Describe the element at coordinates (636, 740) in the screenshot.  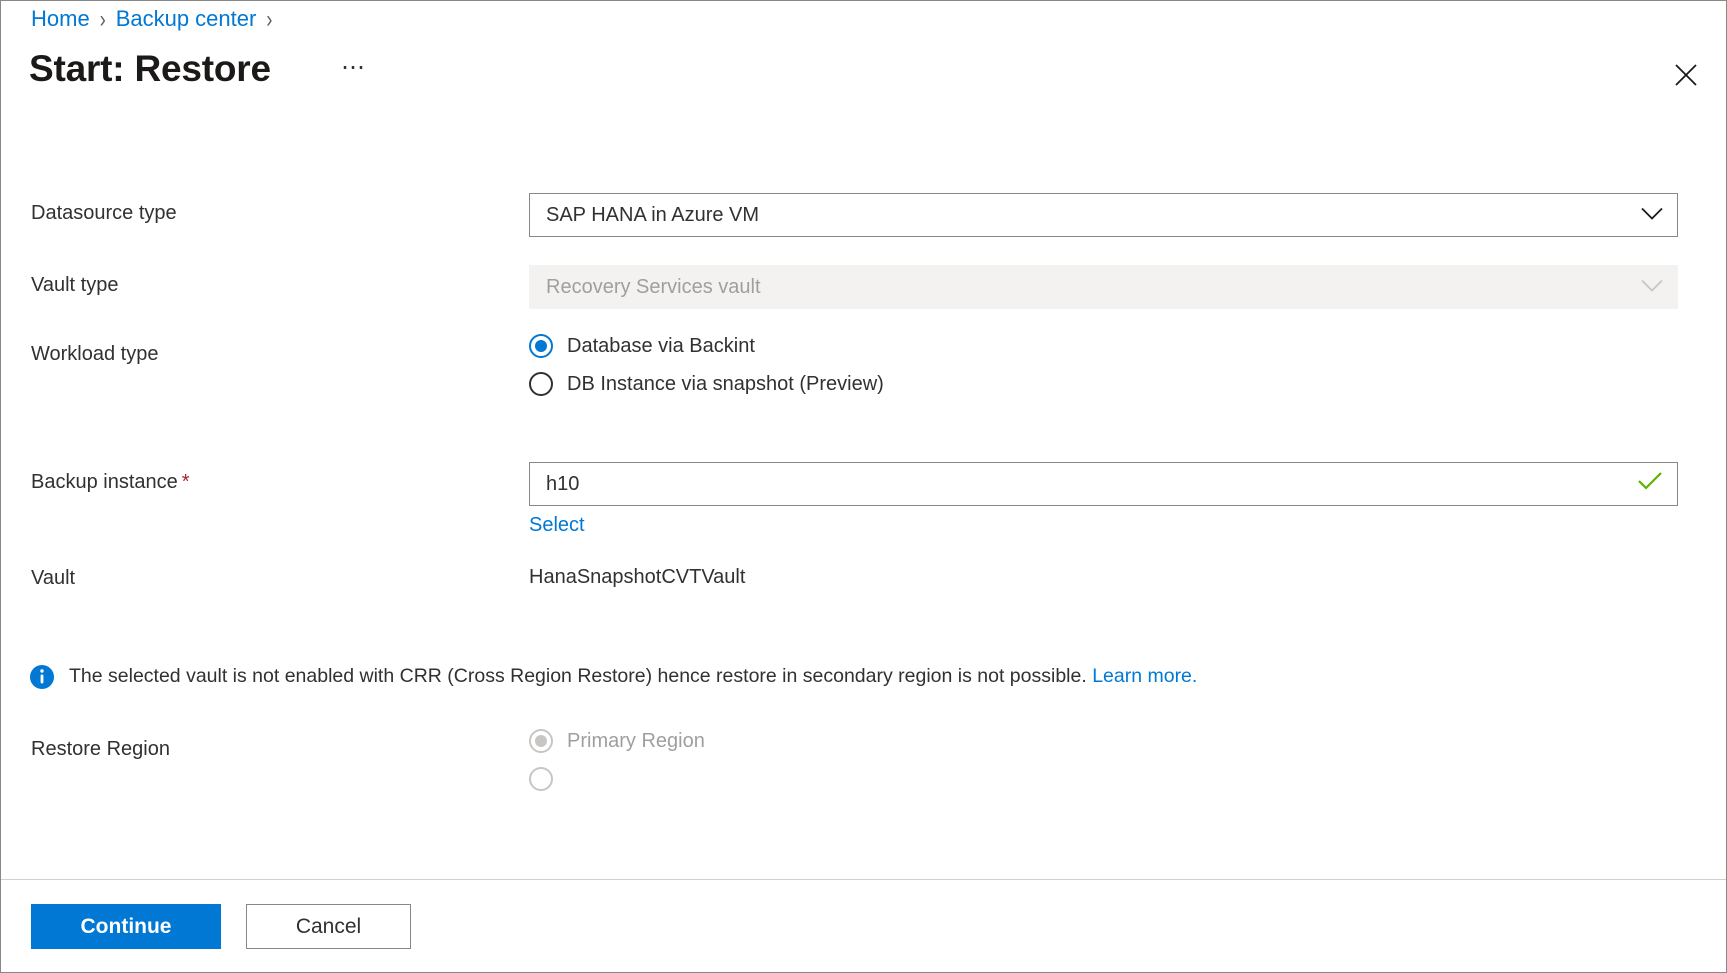
I see `radio-label: Primary Region` at that location.